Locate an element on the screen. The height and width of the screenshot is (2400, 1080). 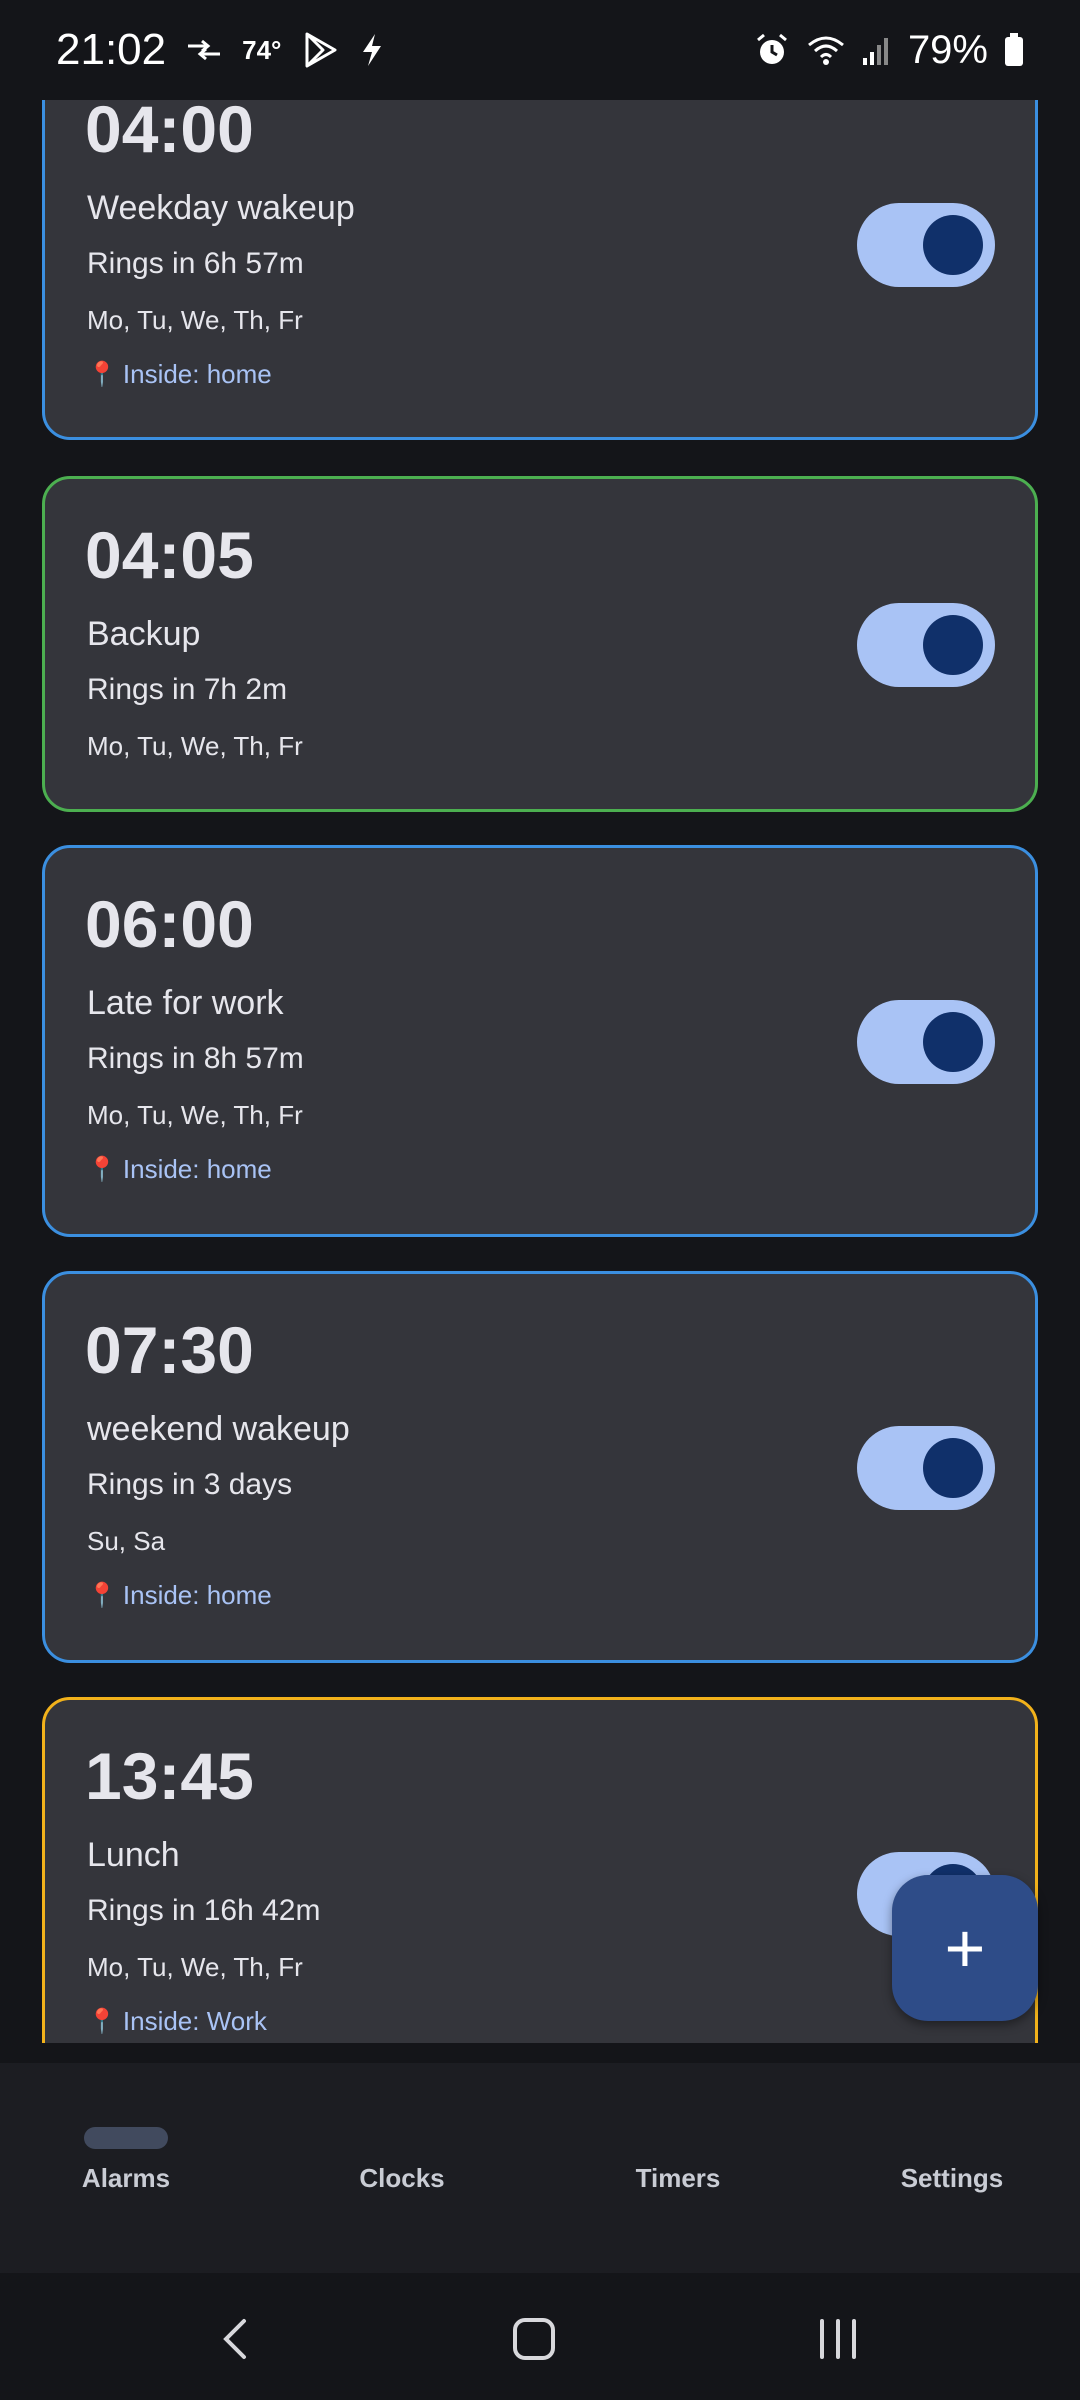
alarm-location: 📍 Inside: Work is located at coordinates (177, 2021).